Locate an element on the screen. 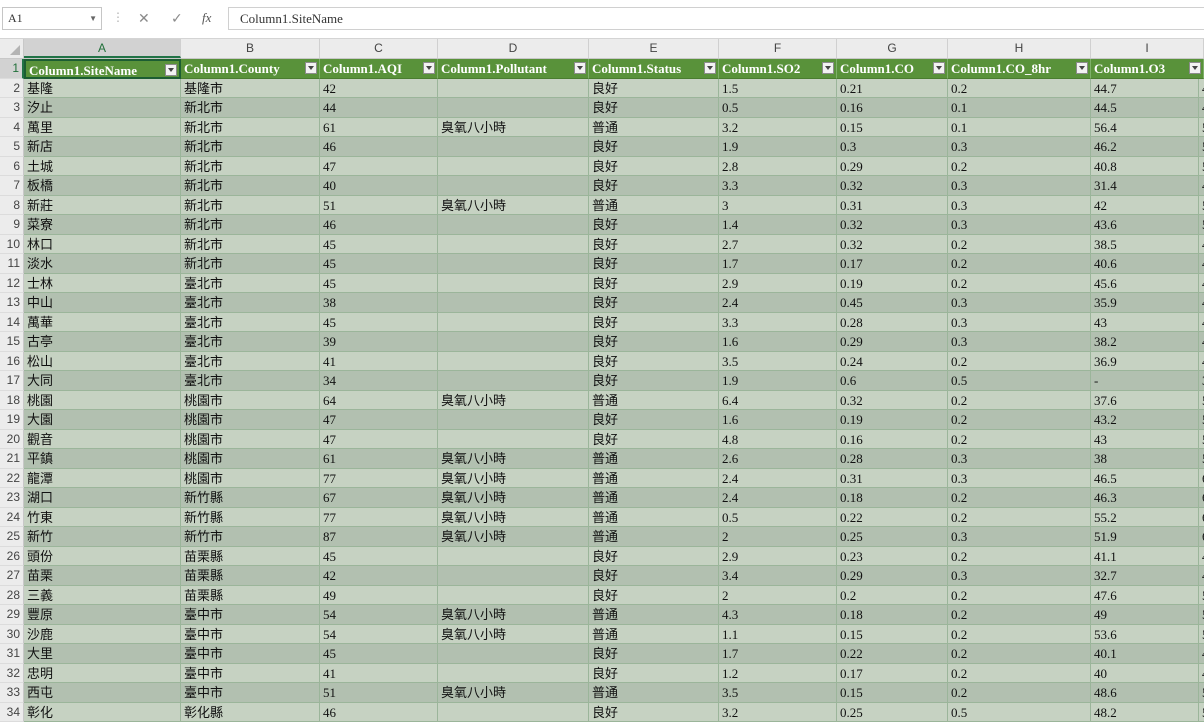 The height and width of the screenshot is (722, 1204). cell-county: 臺中市 is located at coordinates (250, 635).